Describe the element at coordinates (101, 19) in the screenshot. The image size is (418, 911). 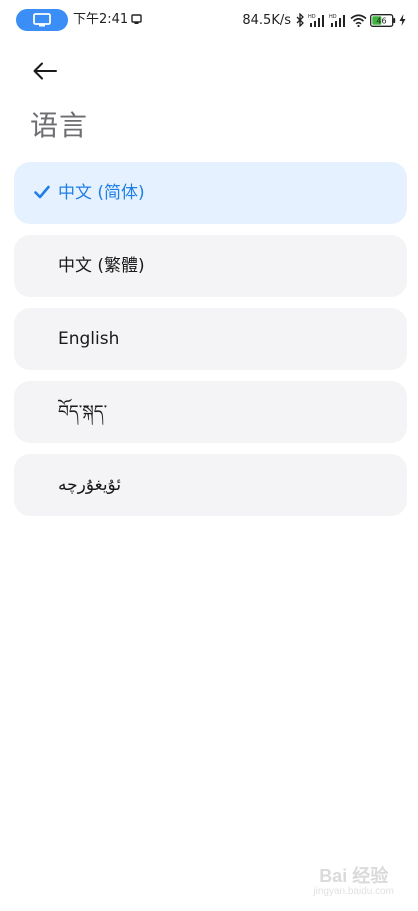
I see `status-time: 下午2:41` at that location.